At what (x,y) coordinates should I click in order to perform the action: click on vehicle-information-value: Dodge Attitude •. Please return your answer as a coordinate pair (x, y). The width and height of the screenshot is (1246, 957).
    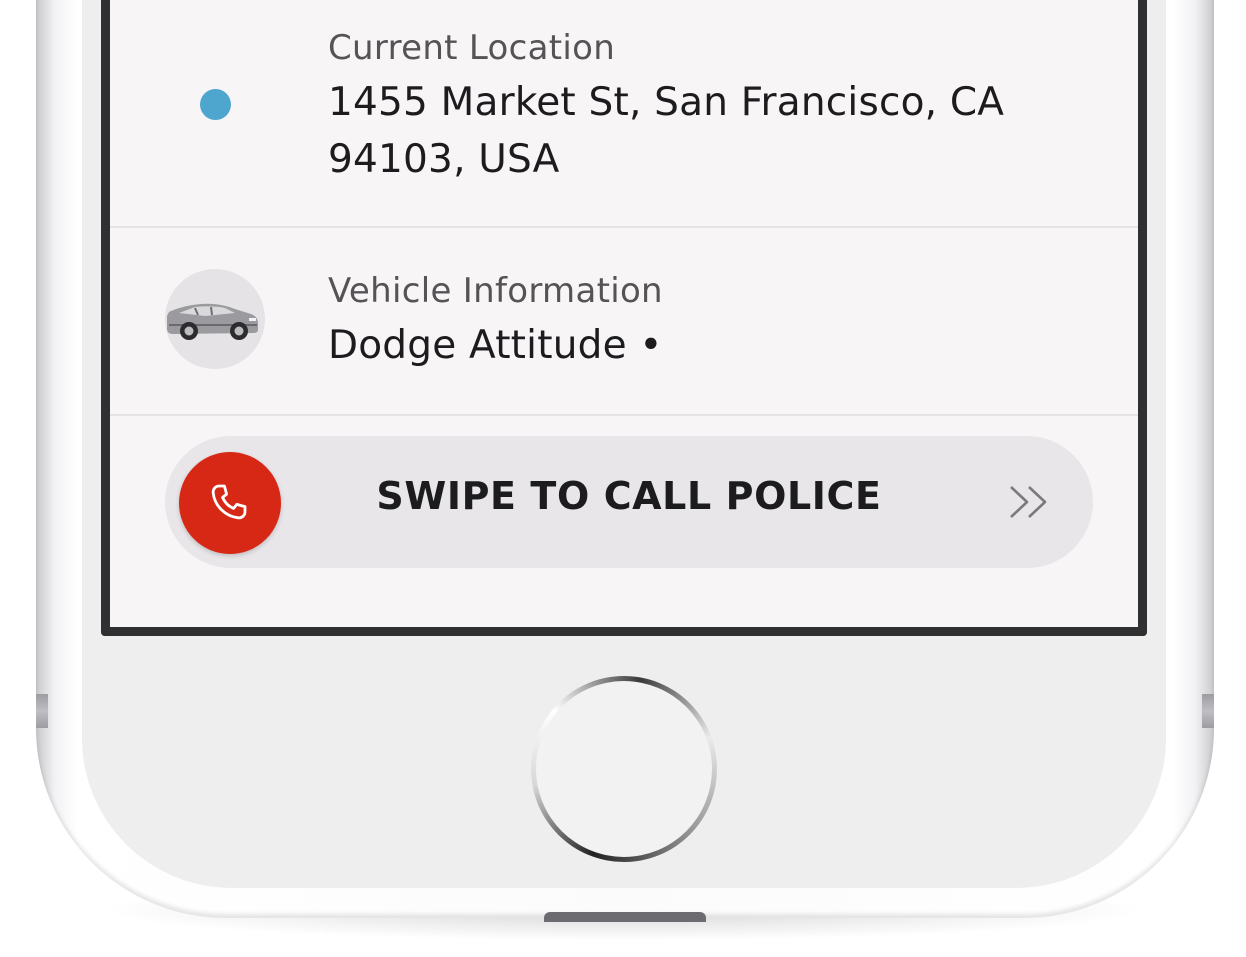
    Looking at the image, I should click on (495, 345).